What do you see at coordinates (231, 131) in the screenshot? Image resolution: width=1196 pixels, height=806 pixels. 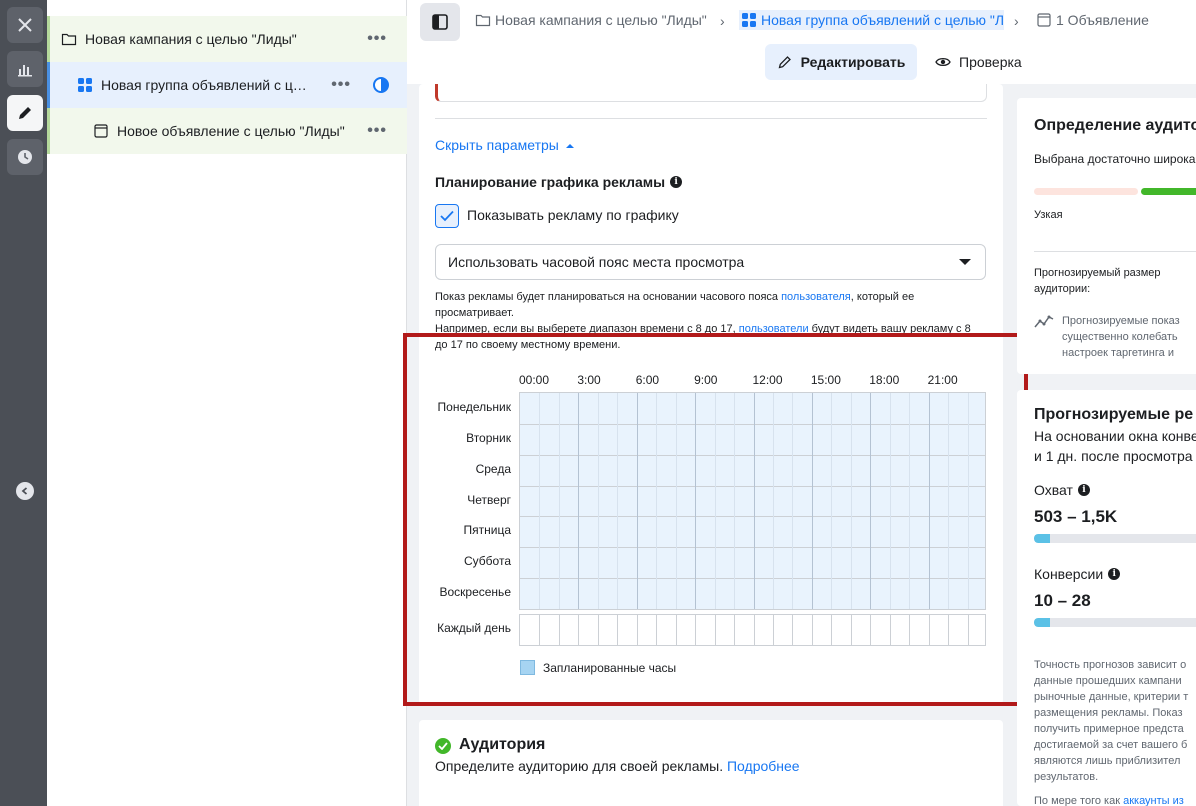 I see `tree-ad-label: Новое объявление с целью "Лиды"` at bounding box center [231, 131].